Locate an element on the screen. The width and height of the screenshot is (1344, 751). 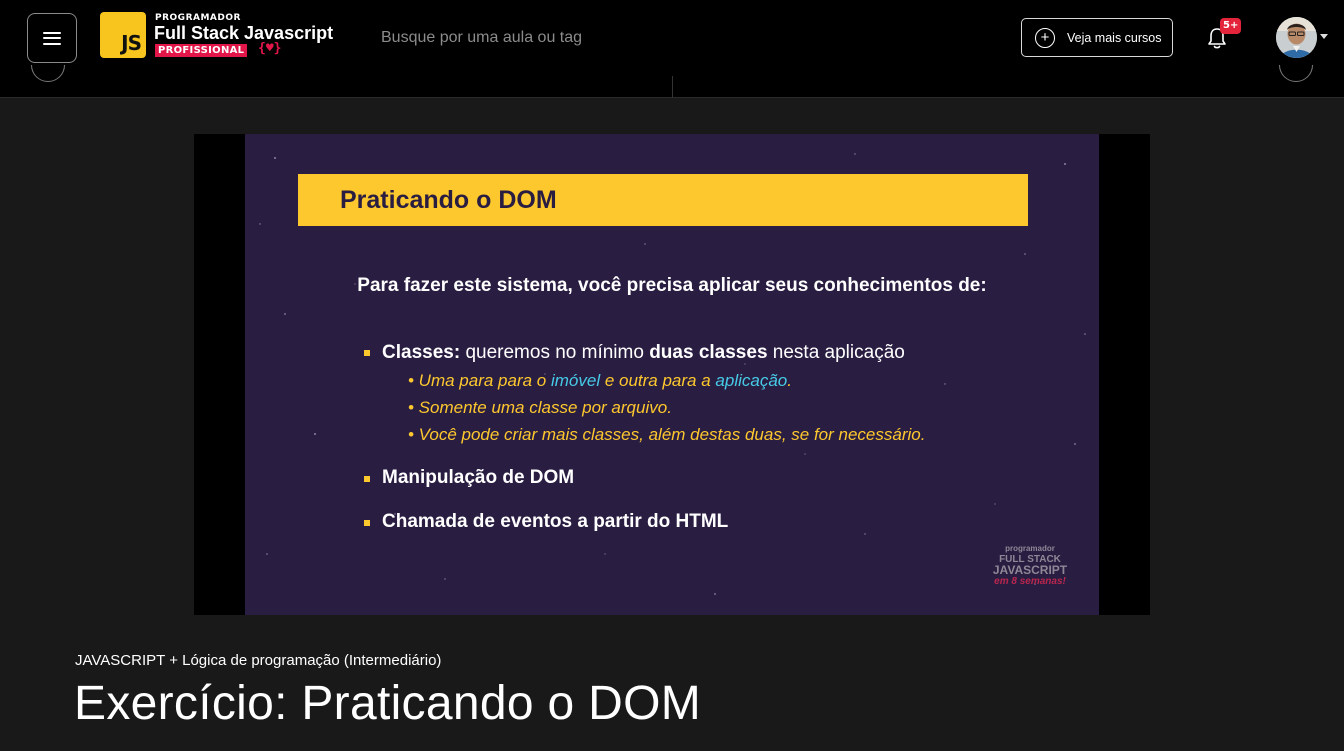
slide-bullet-dom: Manipulação de DOM is located at coordinates (478, 477).